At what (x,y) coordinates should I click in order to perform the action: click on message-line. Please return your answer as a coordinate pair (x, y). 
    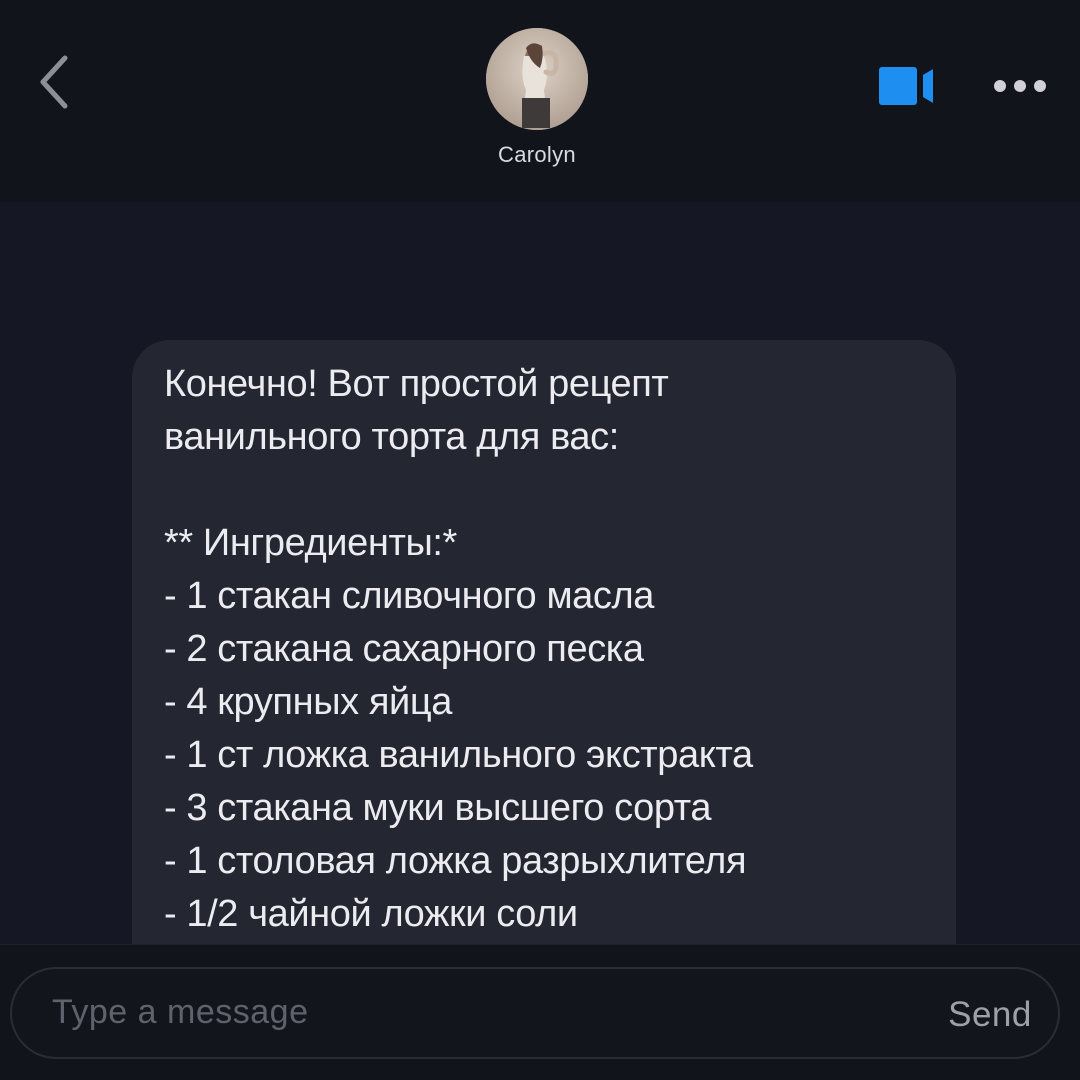
    Looking at the image, I should click on (545, 490).